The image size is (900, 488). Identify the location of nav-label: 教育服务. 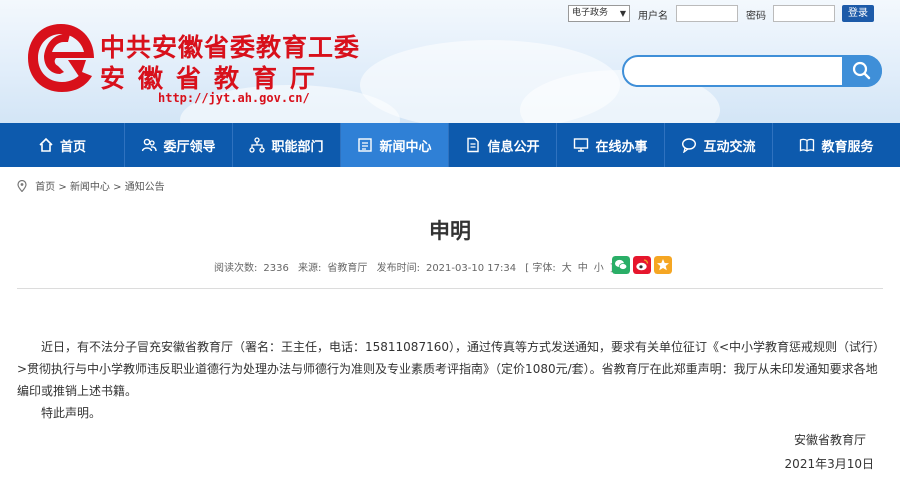
(847, 147).